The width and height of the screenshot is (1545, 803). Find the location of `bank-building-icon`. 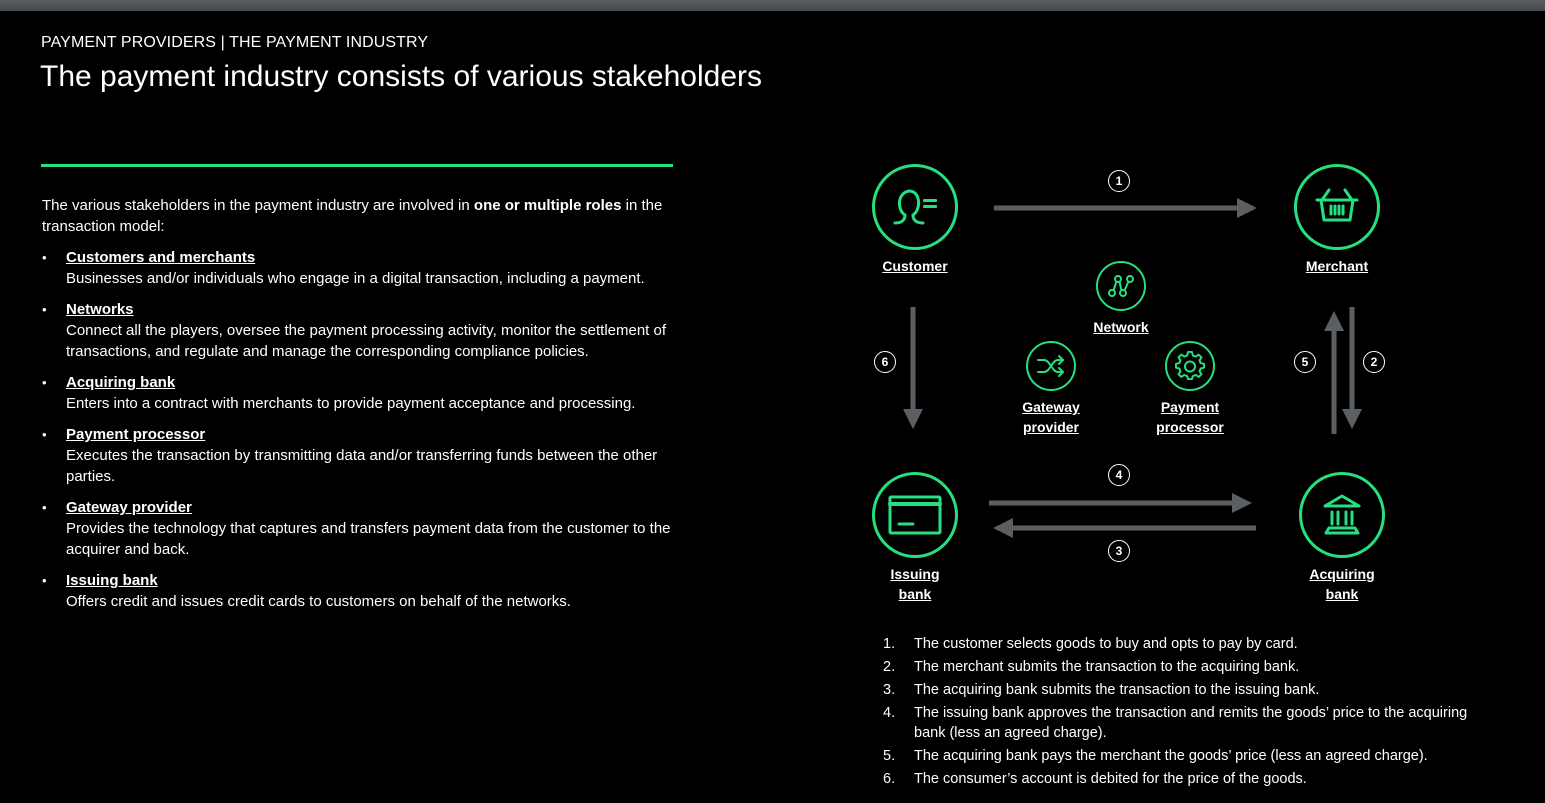

bank-building-icon is located at coordinates (1342, 514).